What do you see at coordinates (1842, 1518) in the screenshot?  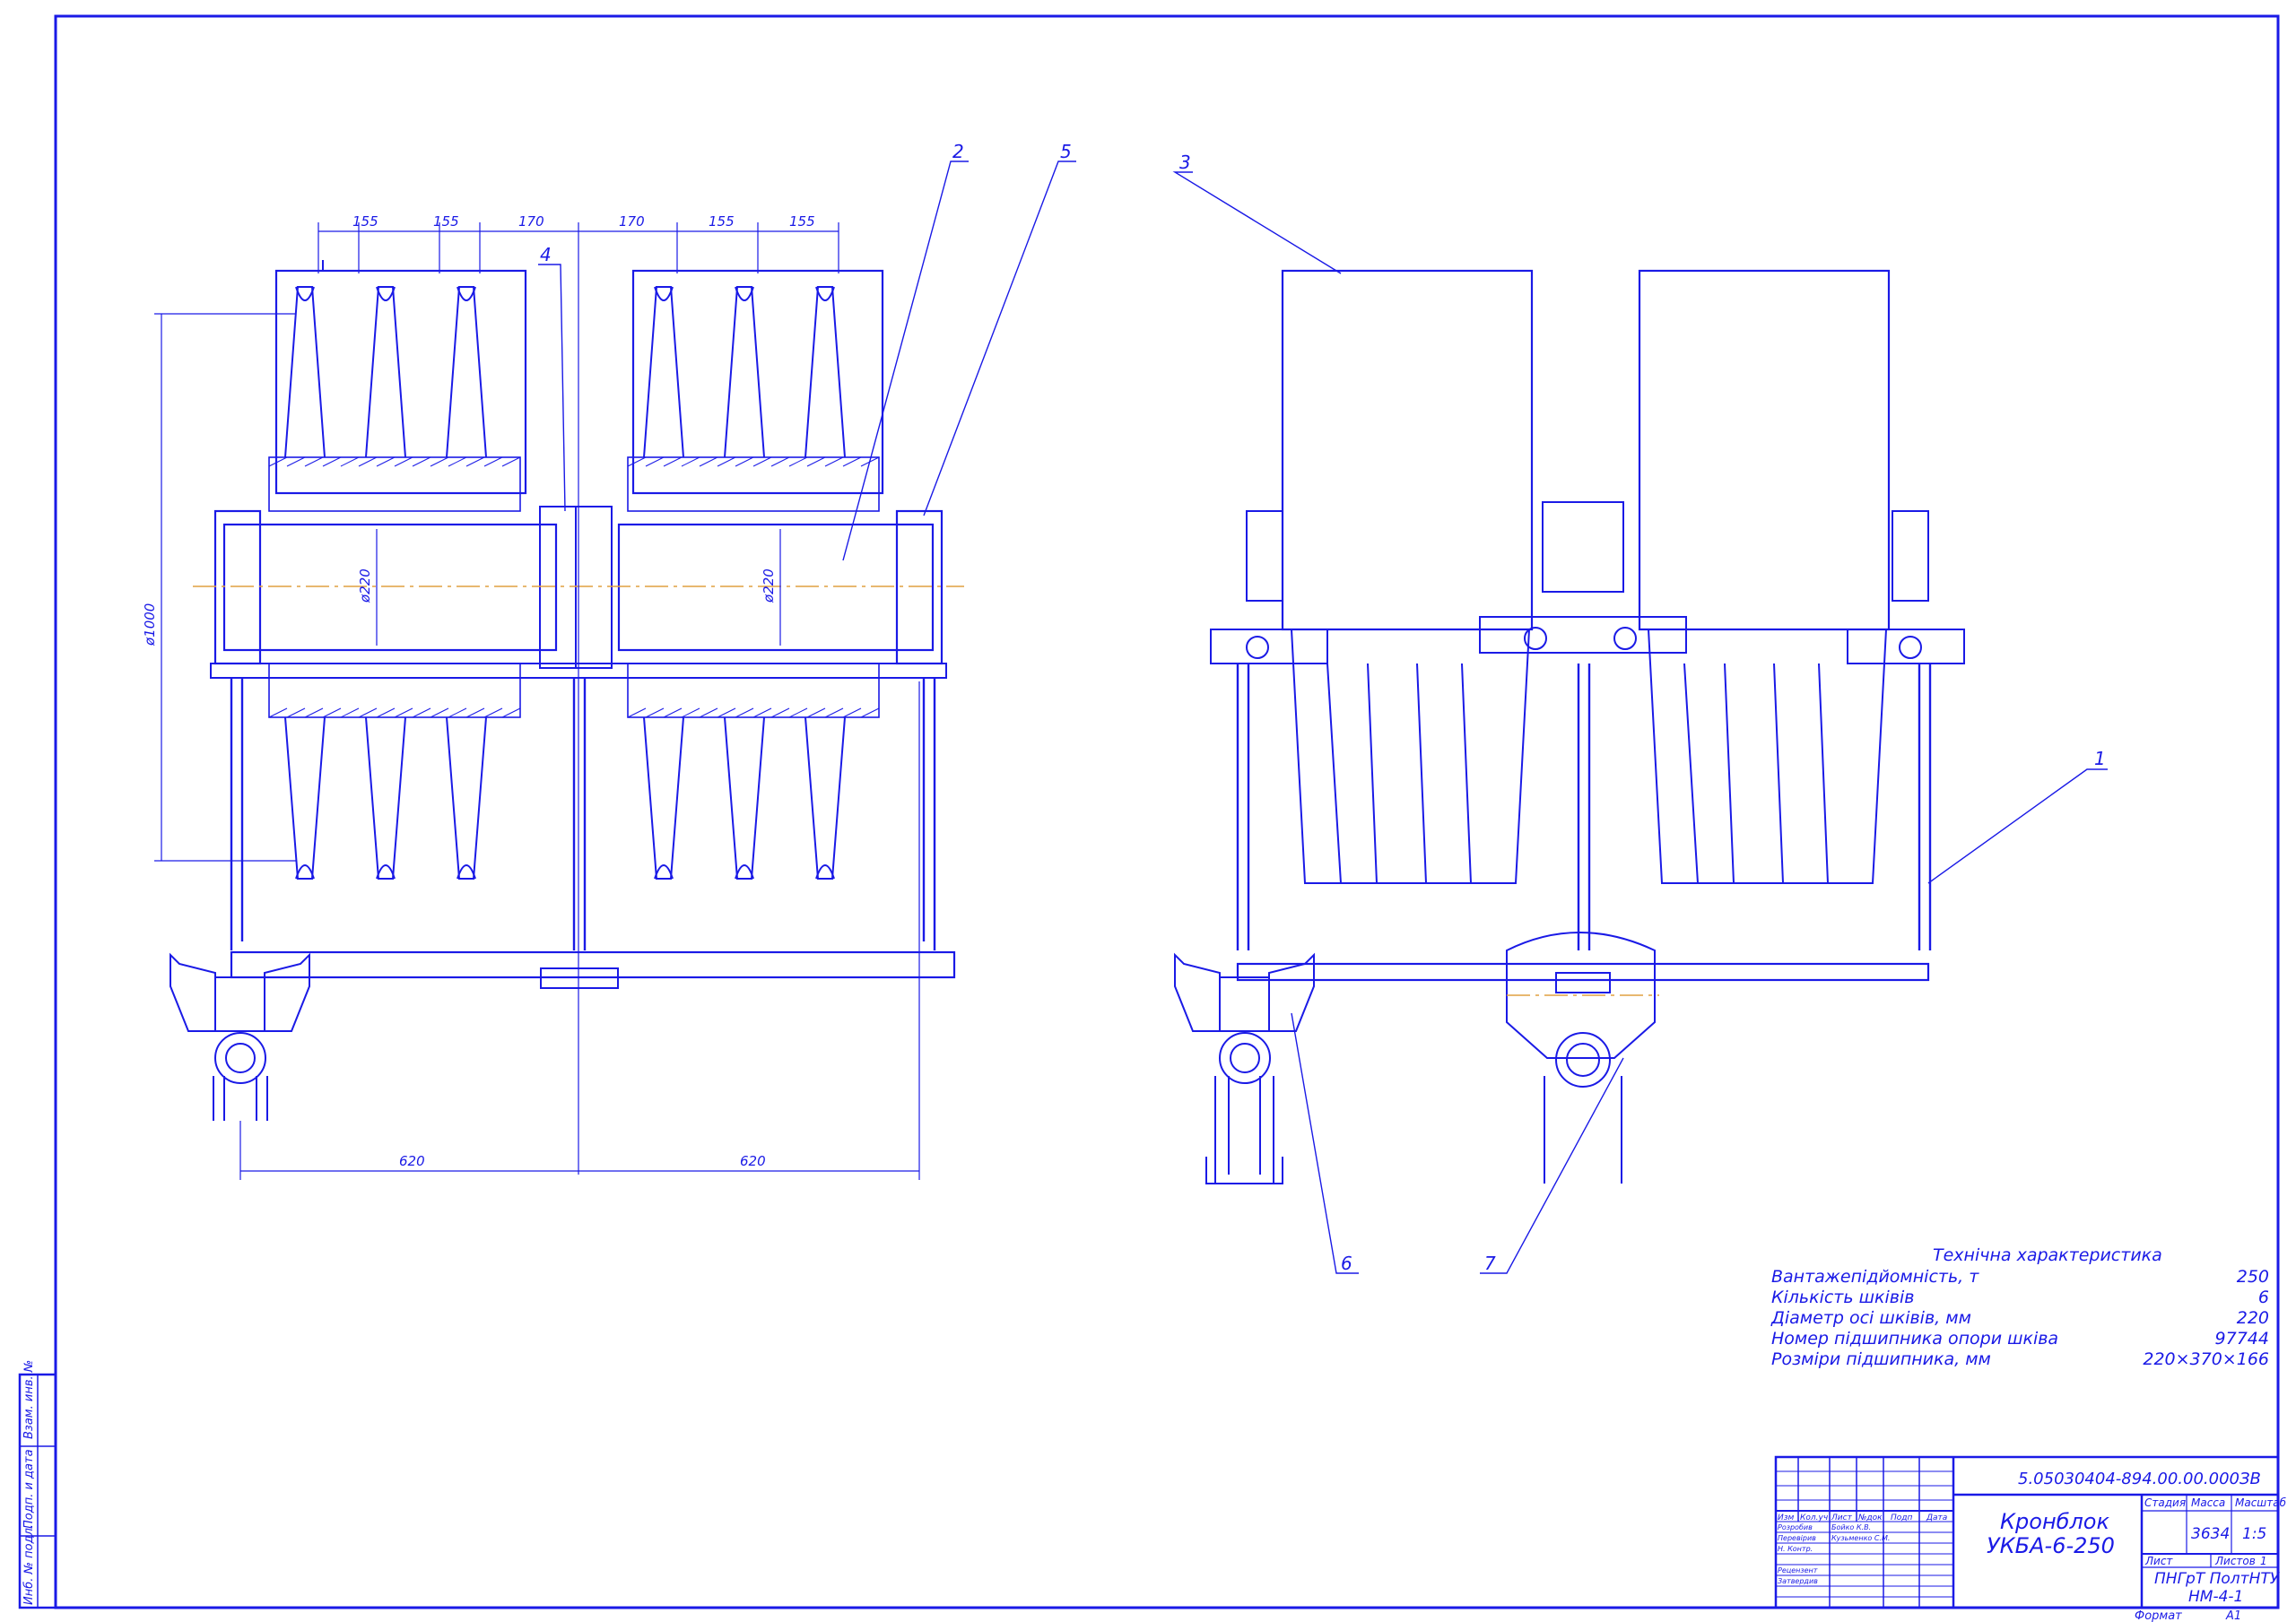 I see `hdr-list: Лист` at bounding box center [1842, 1518].